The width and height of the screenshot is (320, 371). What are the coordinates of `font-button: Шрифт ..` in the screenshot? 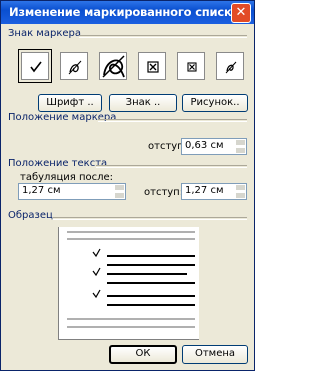 It's located at (70, 103).